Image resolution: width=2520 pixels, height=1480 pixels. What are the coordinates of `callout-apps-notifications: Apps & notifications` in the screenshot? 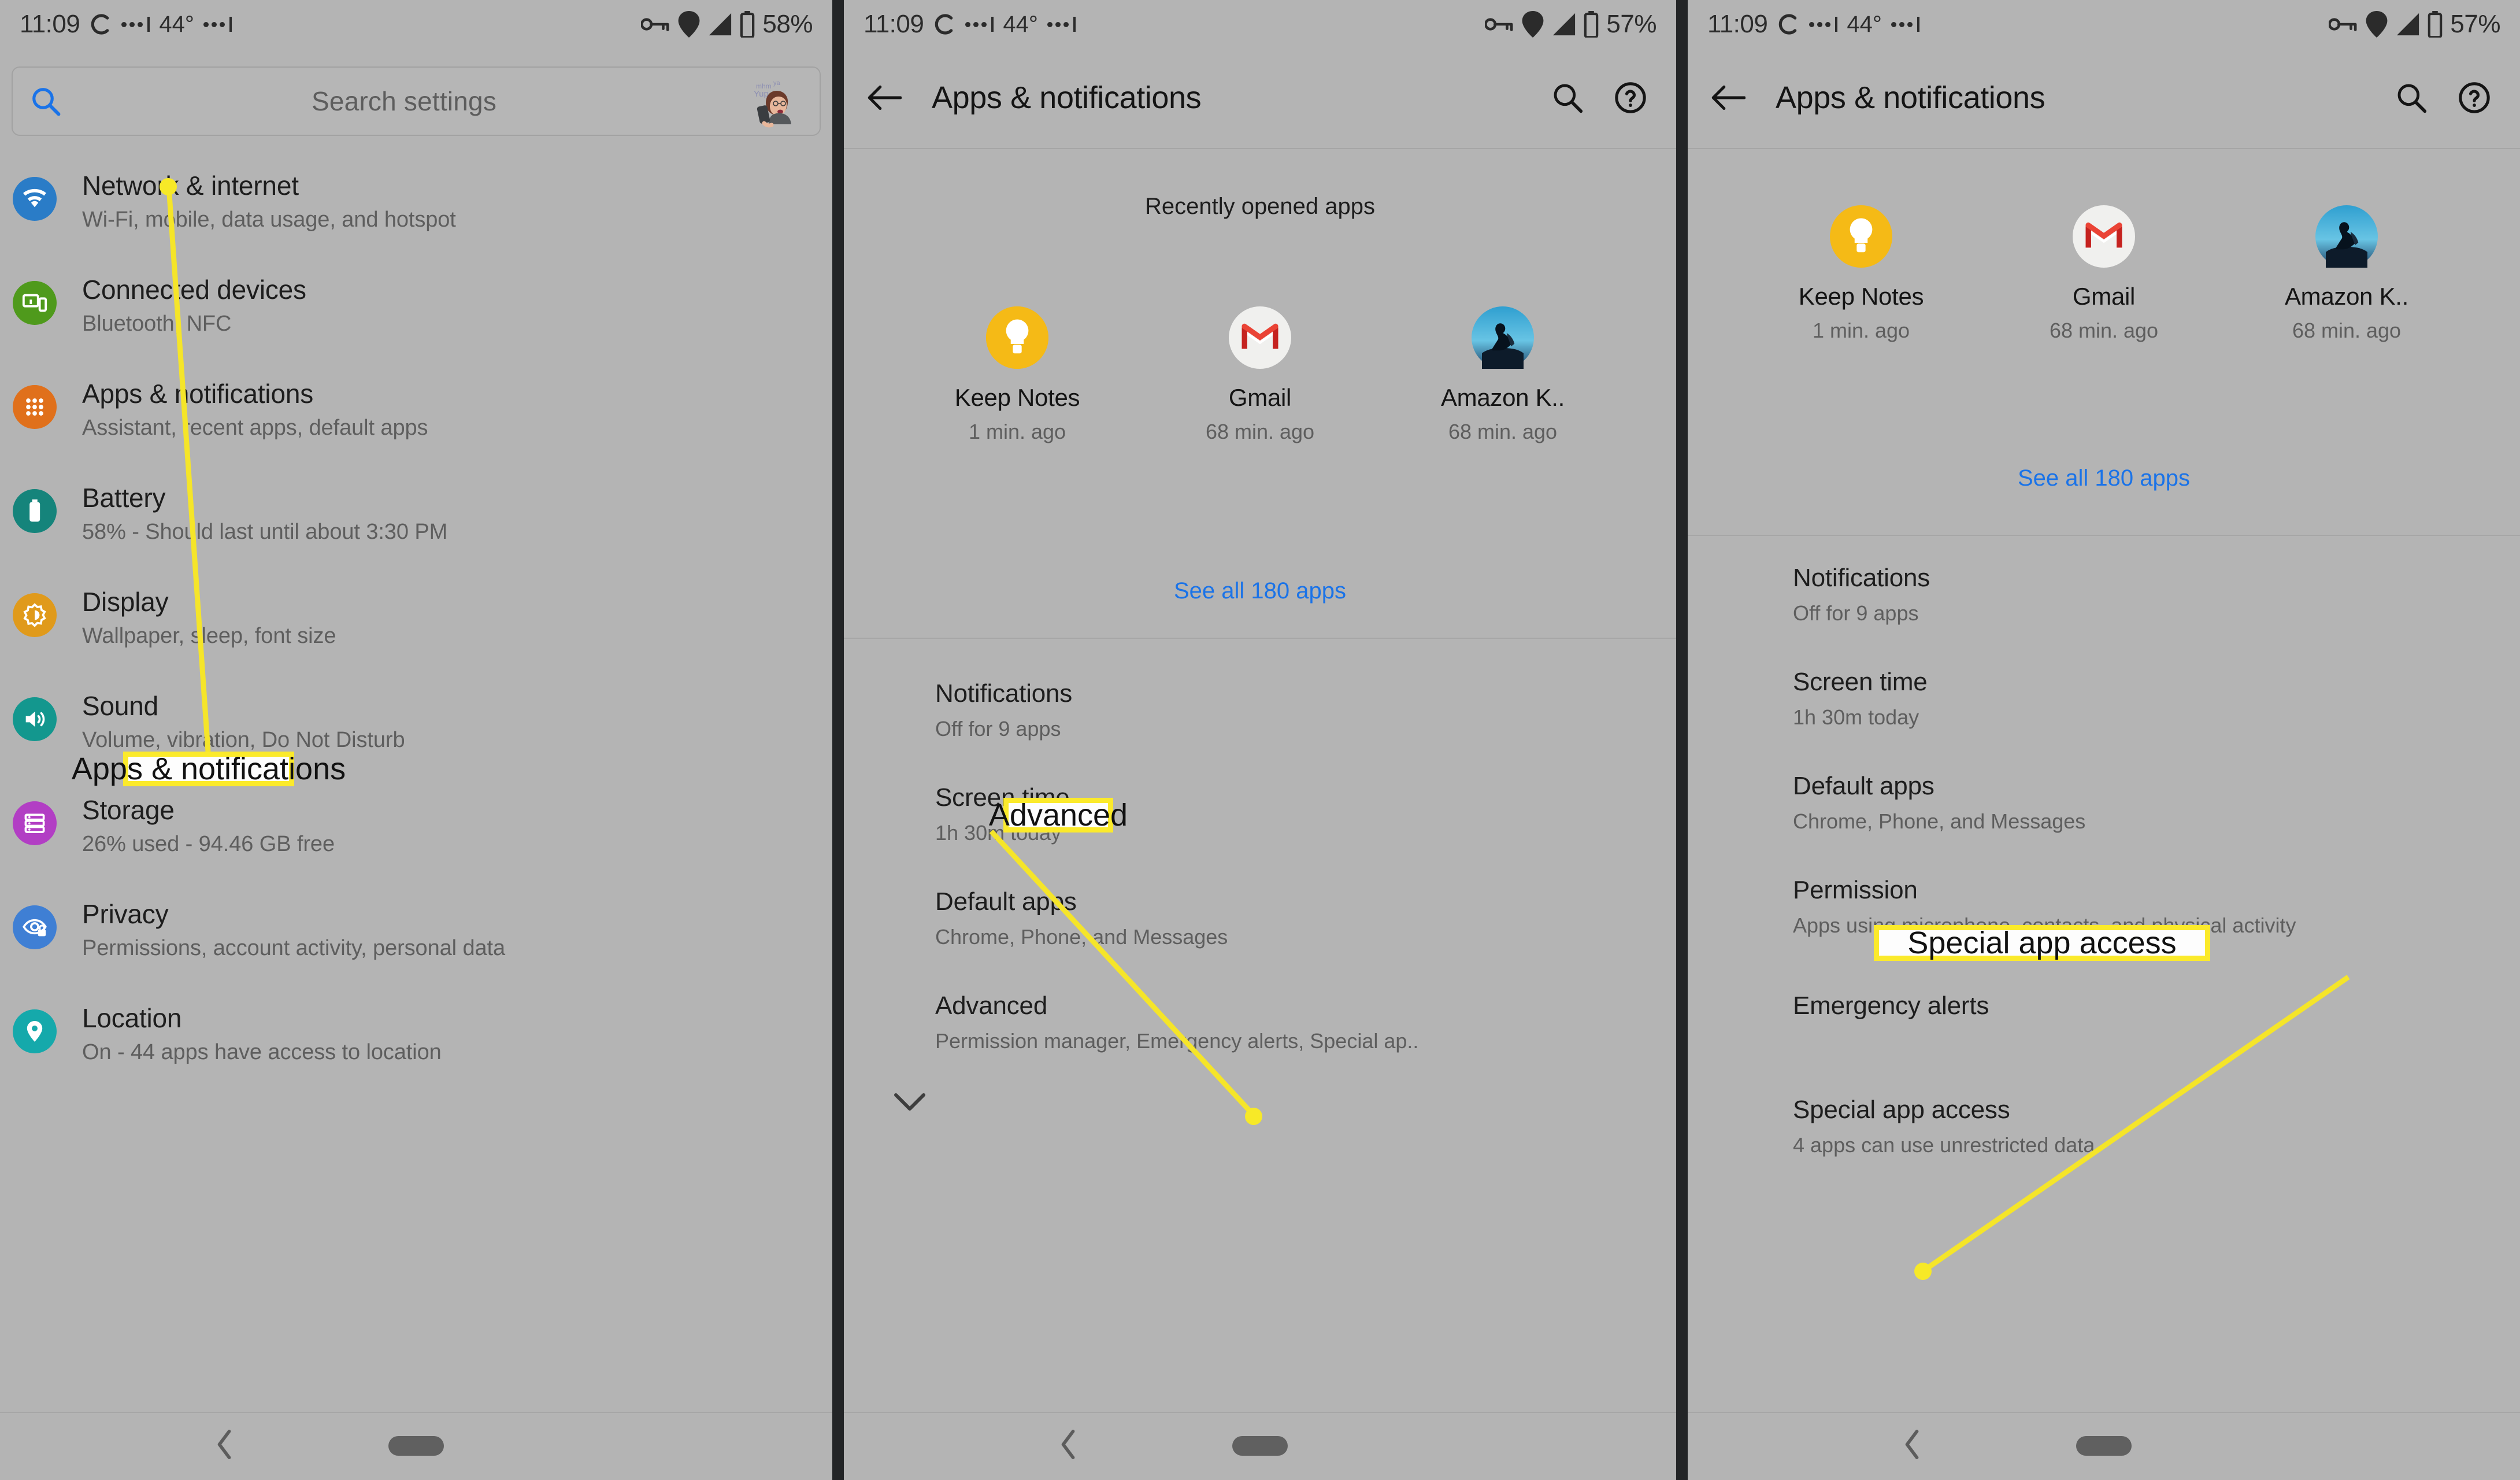 It's located at (208, 769).